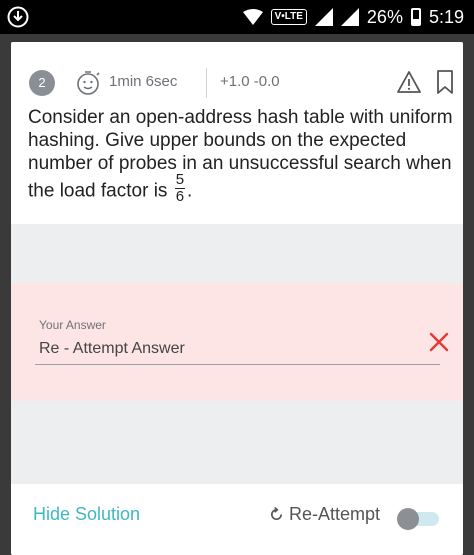 The image size is (474, 555). What do you see at coordinates (112, 348) in the screenshot?
I see `answer-value: Re - Attempt Answer` at bounding box center [112, 348].